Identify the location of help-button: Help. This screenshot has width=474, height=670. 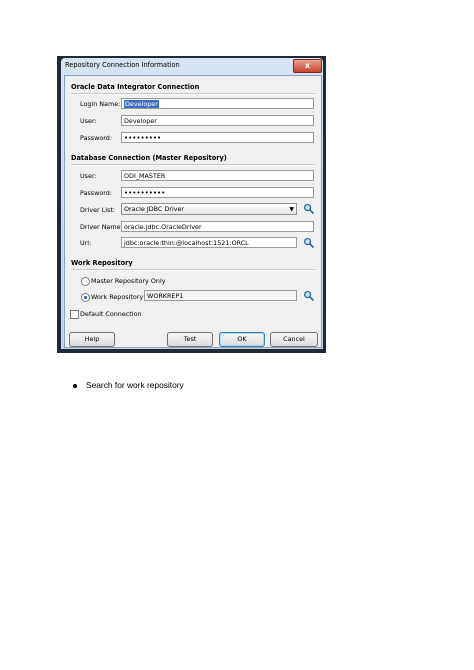
(92, 339).